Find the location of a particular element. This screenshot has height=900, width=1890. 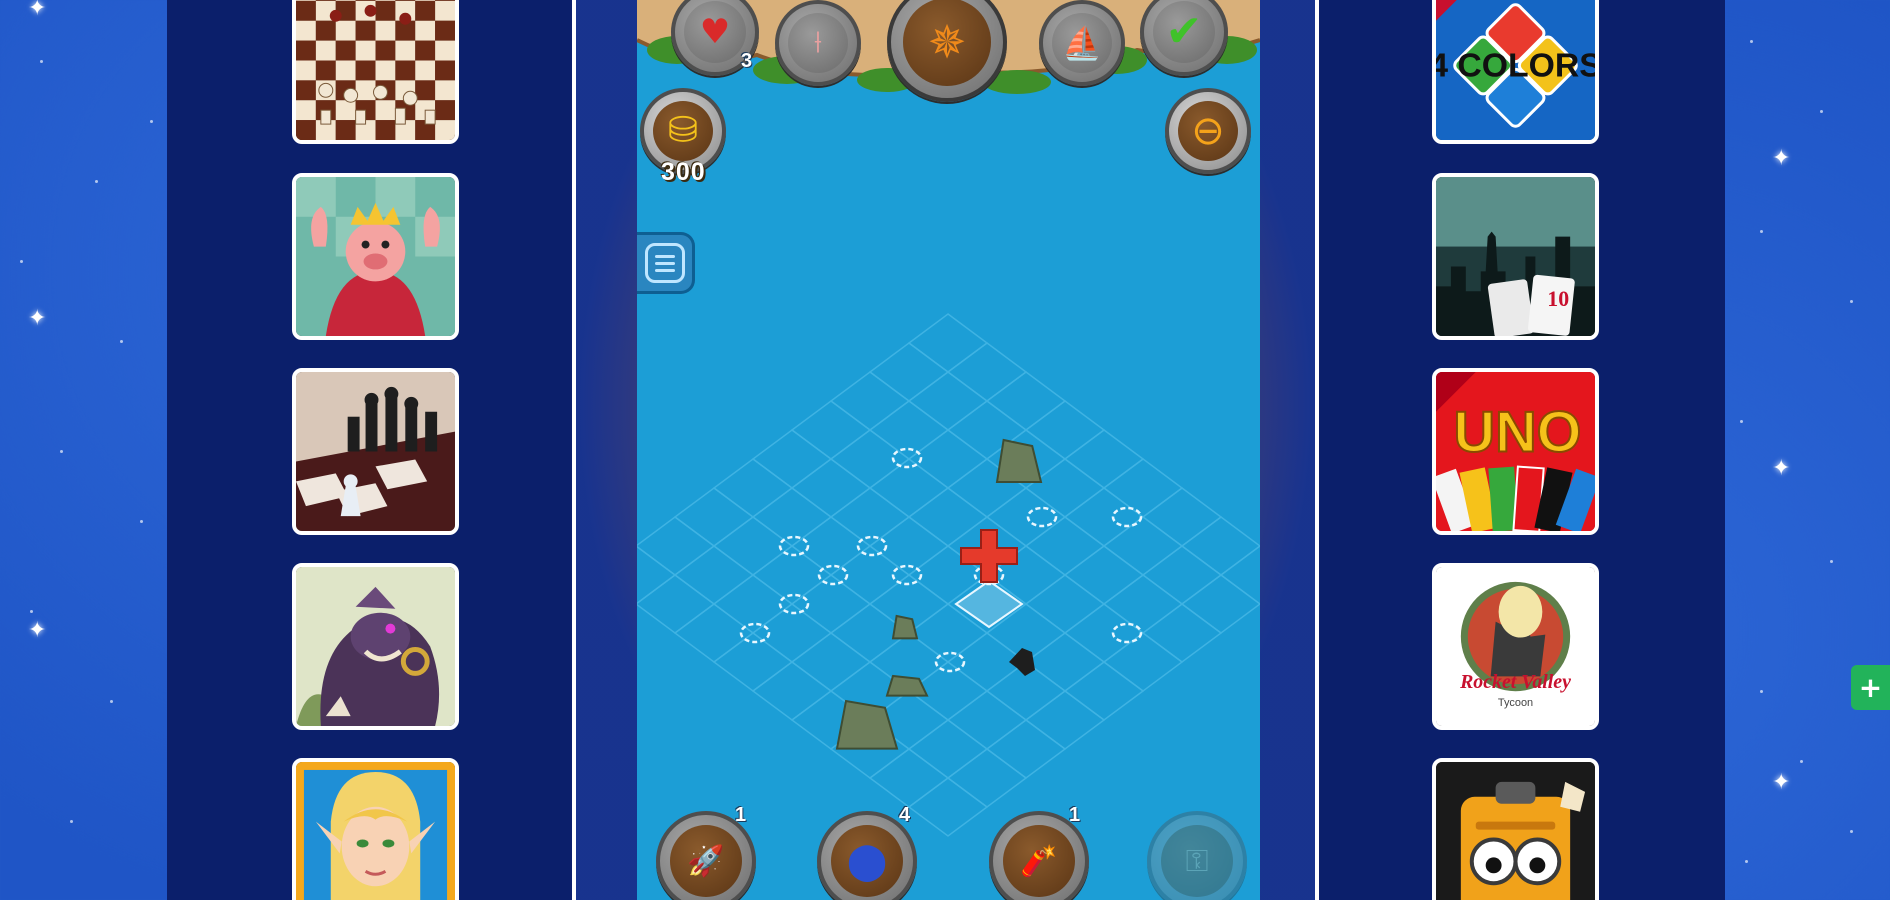

game-thumb-monster is located at coordinates (375, 646).